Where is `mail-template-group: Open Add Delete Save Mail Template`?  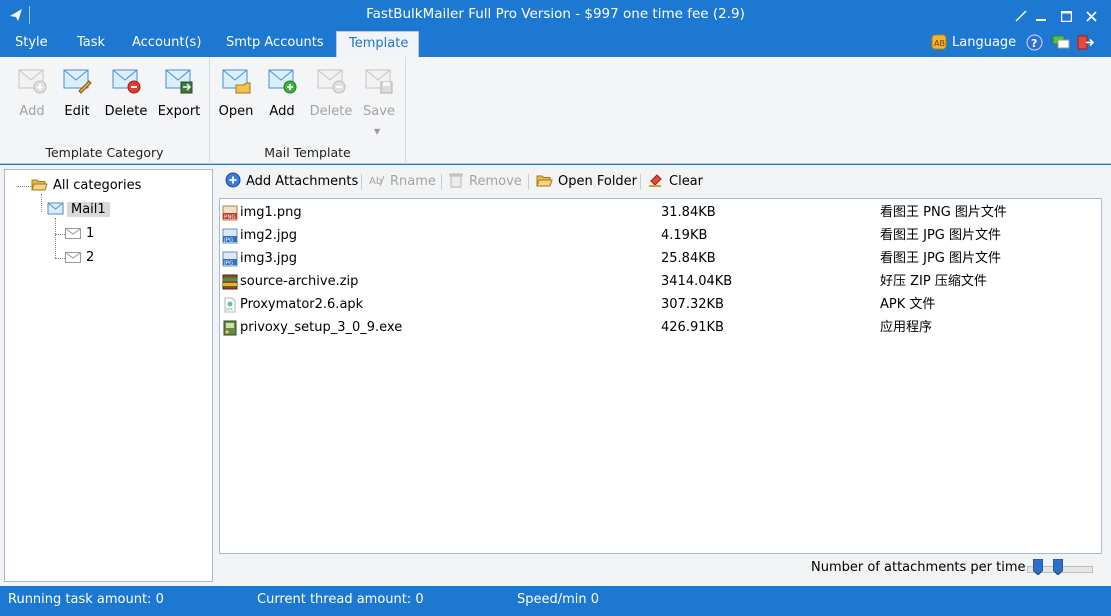 mail-template-group: Open Add Delete Save Mail Template is located at coordinates (308, 110).